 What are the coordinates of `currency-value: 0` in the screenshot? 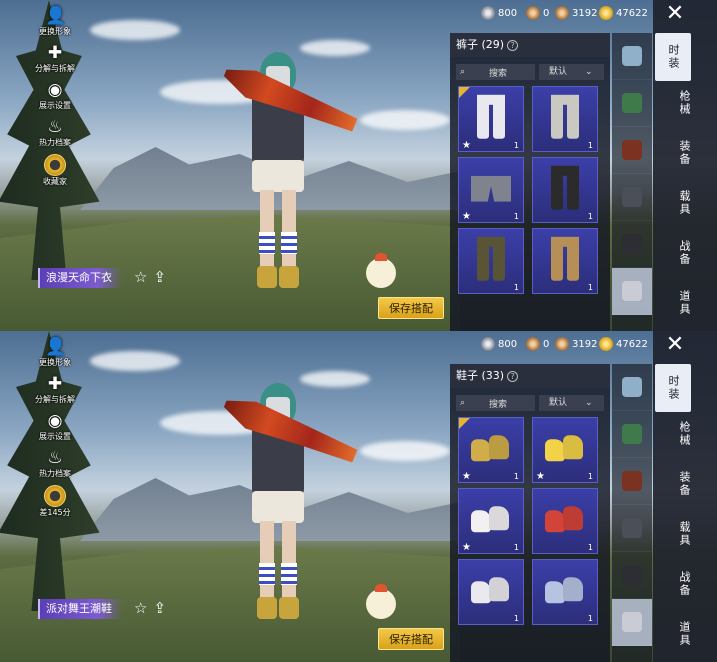 It's located at (546, 344).